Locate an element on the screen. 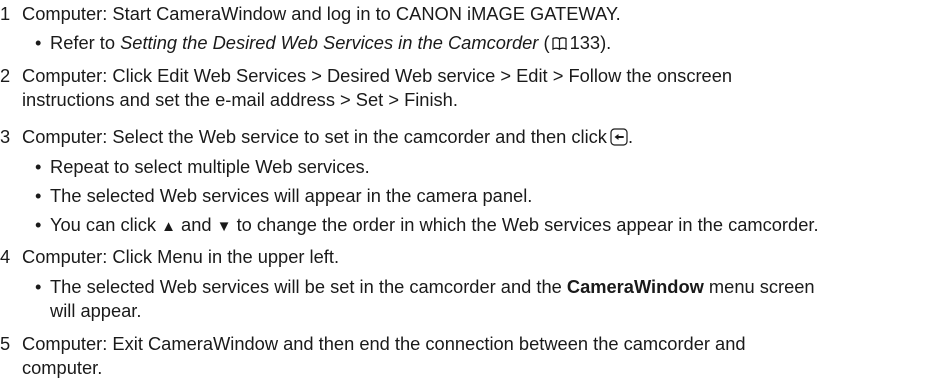  up-arrow-icon: ▲ is located at coordinates (168, 226).